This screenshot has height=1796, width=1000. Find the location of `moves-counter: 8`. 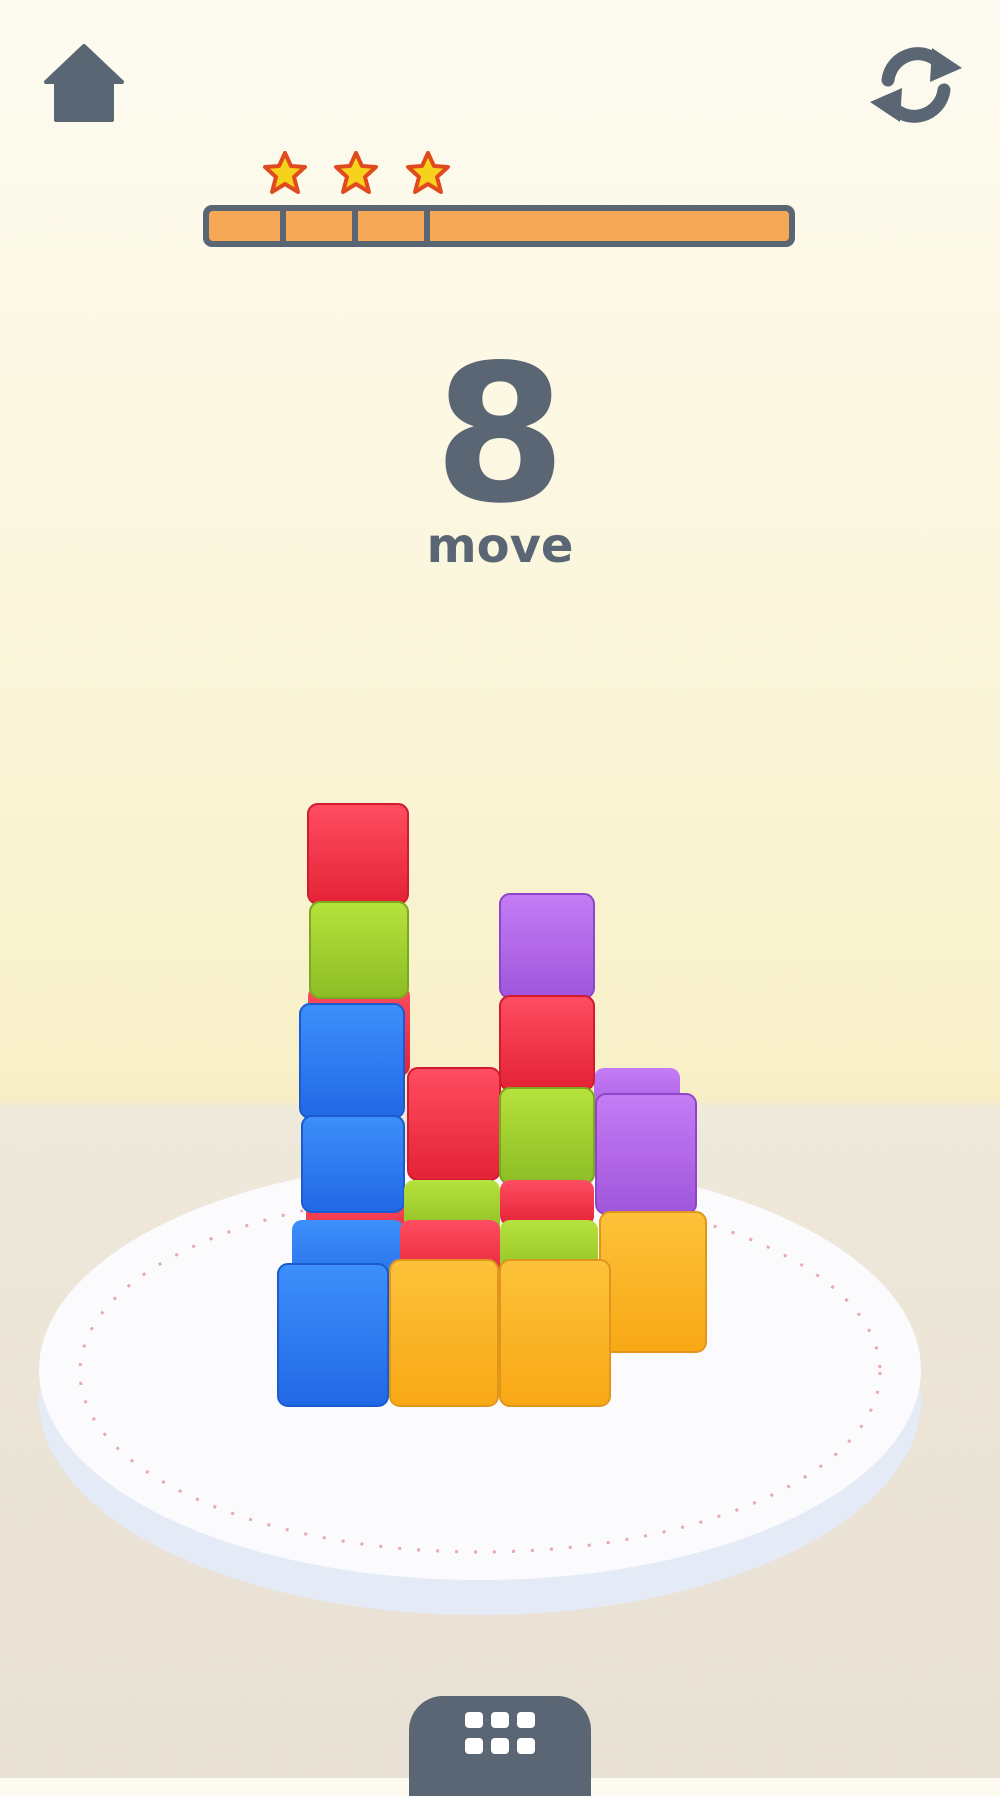

moves-counter: 8 is located at coordinates (500, 434).